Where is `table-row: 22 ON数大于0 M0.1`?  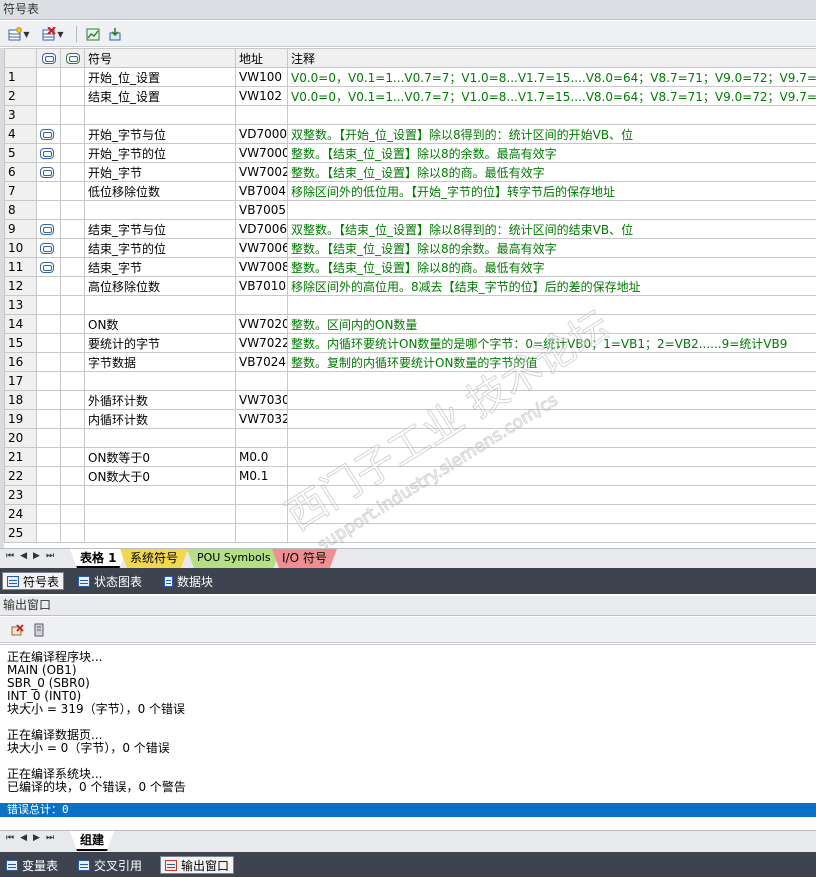
table-row: 22 ON数大于0 M0.1 is located at coordinates (410, 476).